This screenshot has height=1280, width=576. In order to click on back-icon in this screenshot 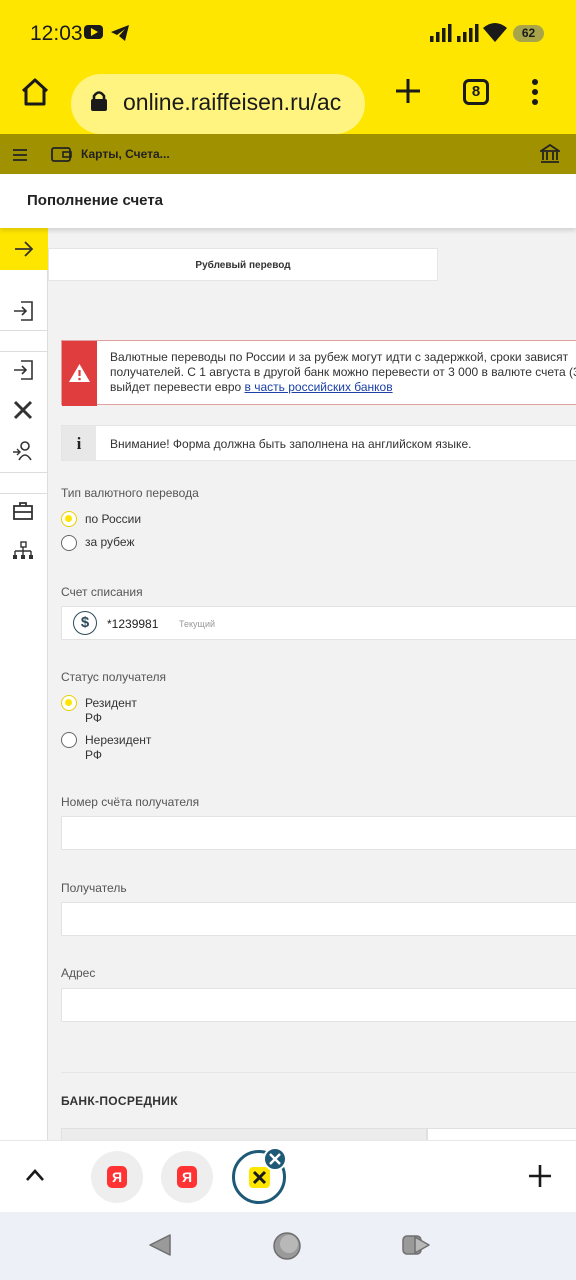, I will do `click(160, 1247)`.